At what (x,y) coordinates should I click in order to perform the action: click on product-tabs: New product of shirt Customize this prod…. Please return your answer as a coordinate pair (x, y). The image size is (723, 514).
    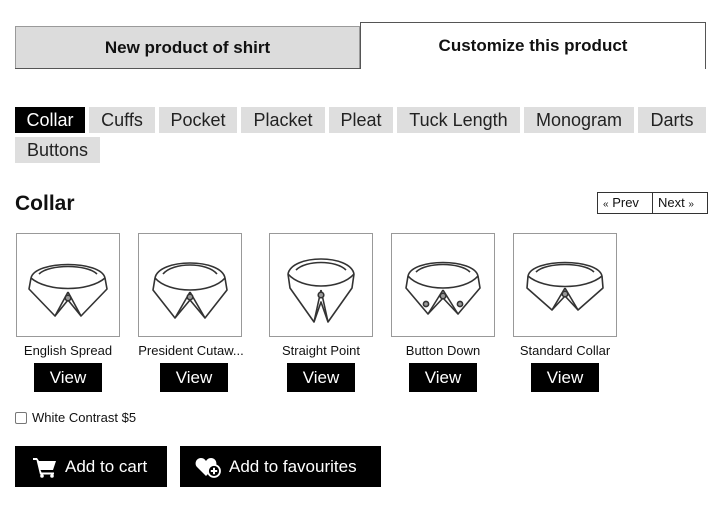
    Looking at the image, I should click on (360, 45).